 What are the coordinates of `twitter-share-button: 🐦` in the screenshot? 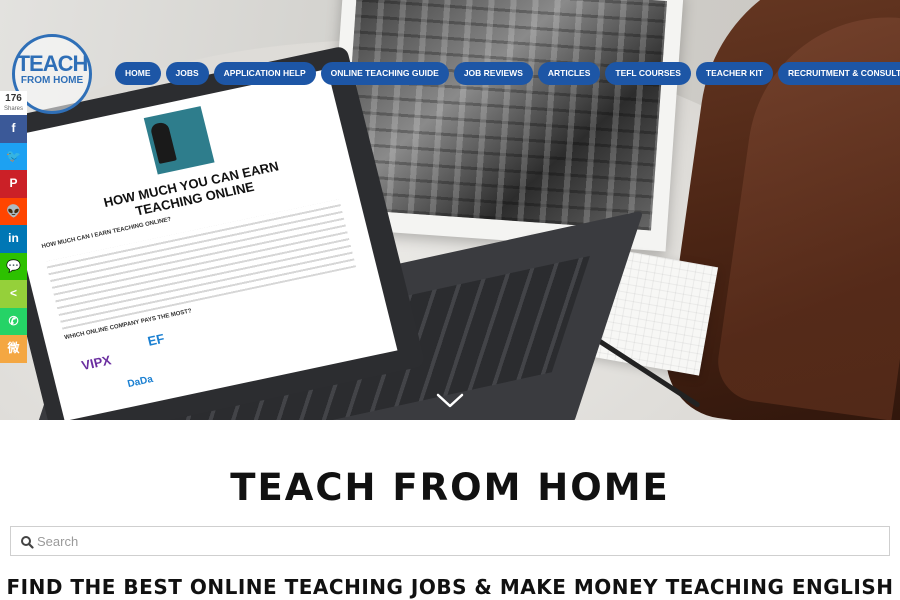 It's located at (13, 156).